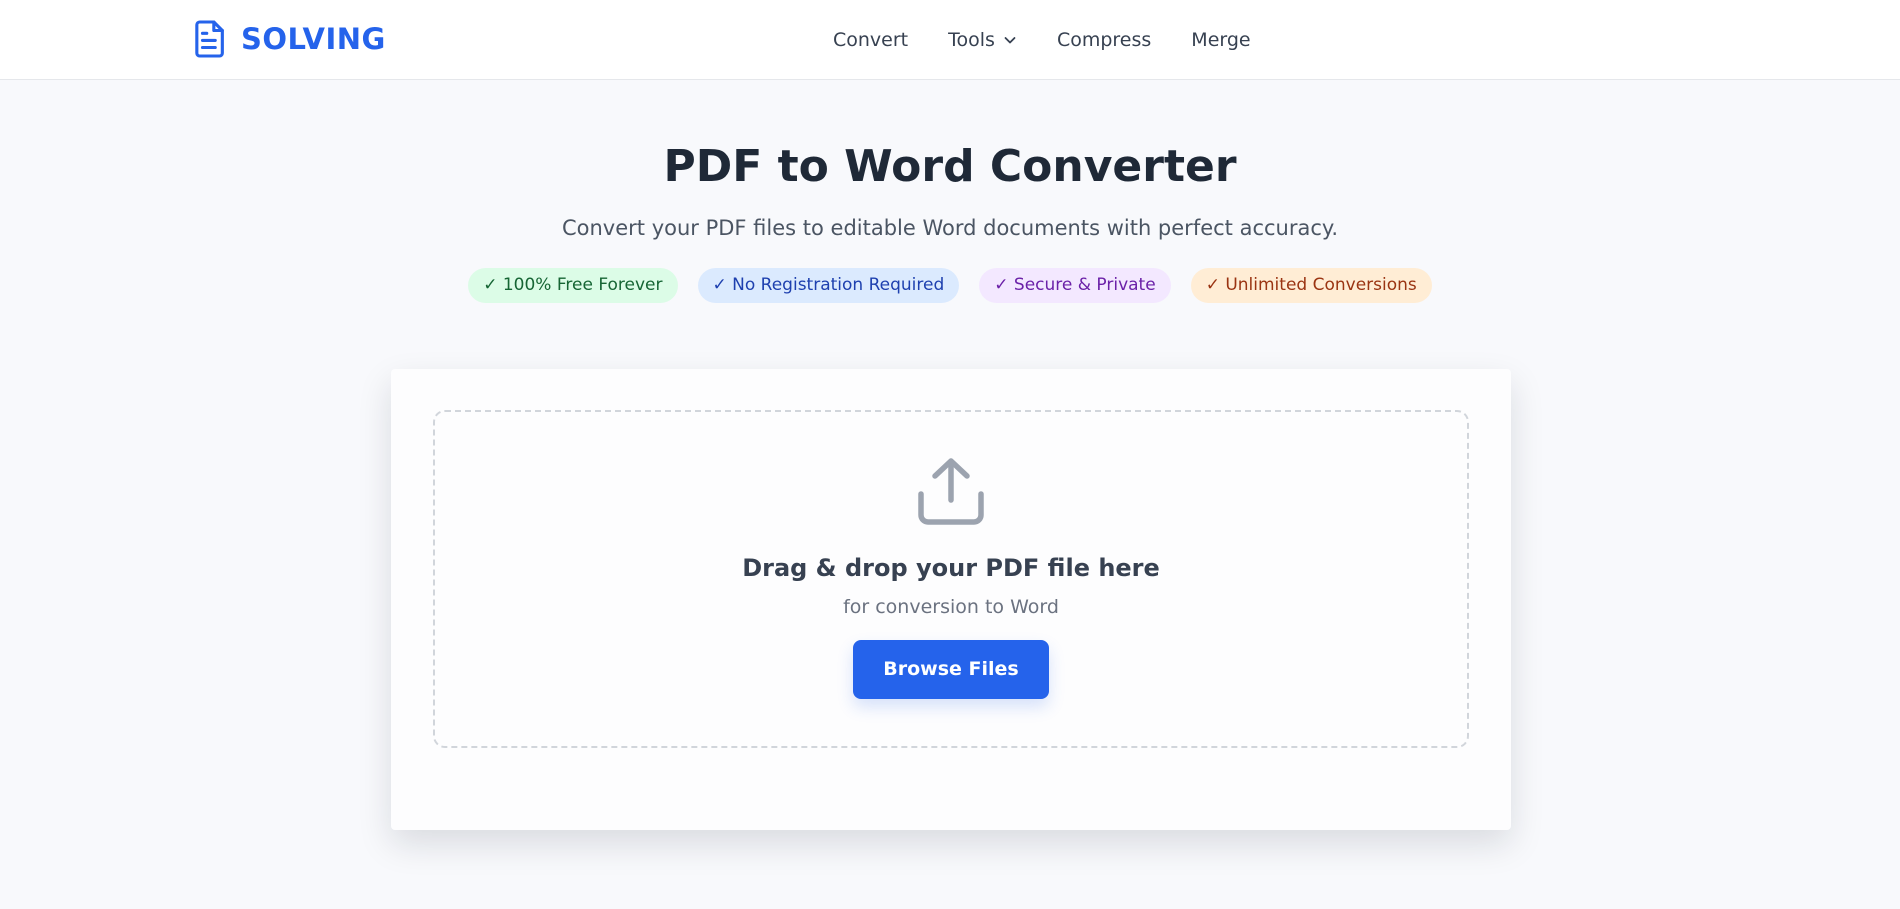  Describe the element at coordinates (971, 40) in the screenshot. I see `nav-item-label: Tools` at that location.